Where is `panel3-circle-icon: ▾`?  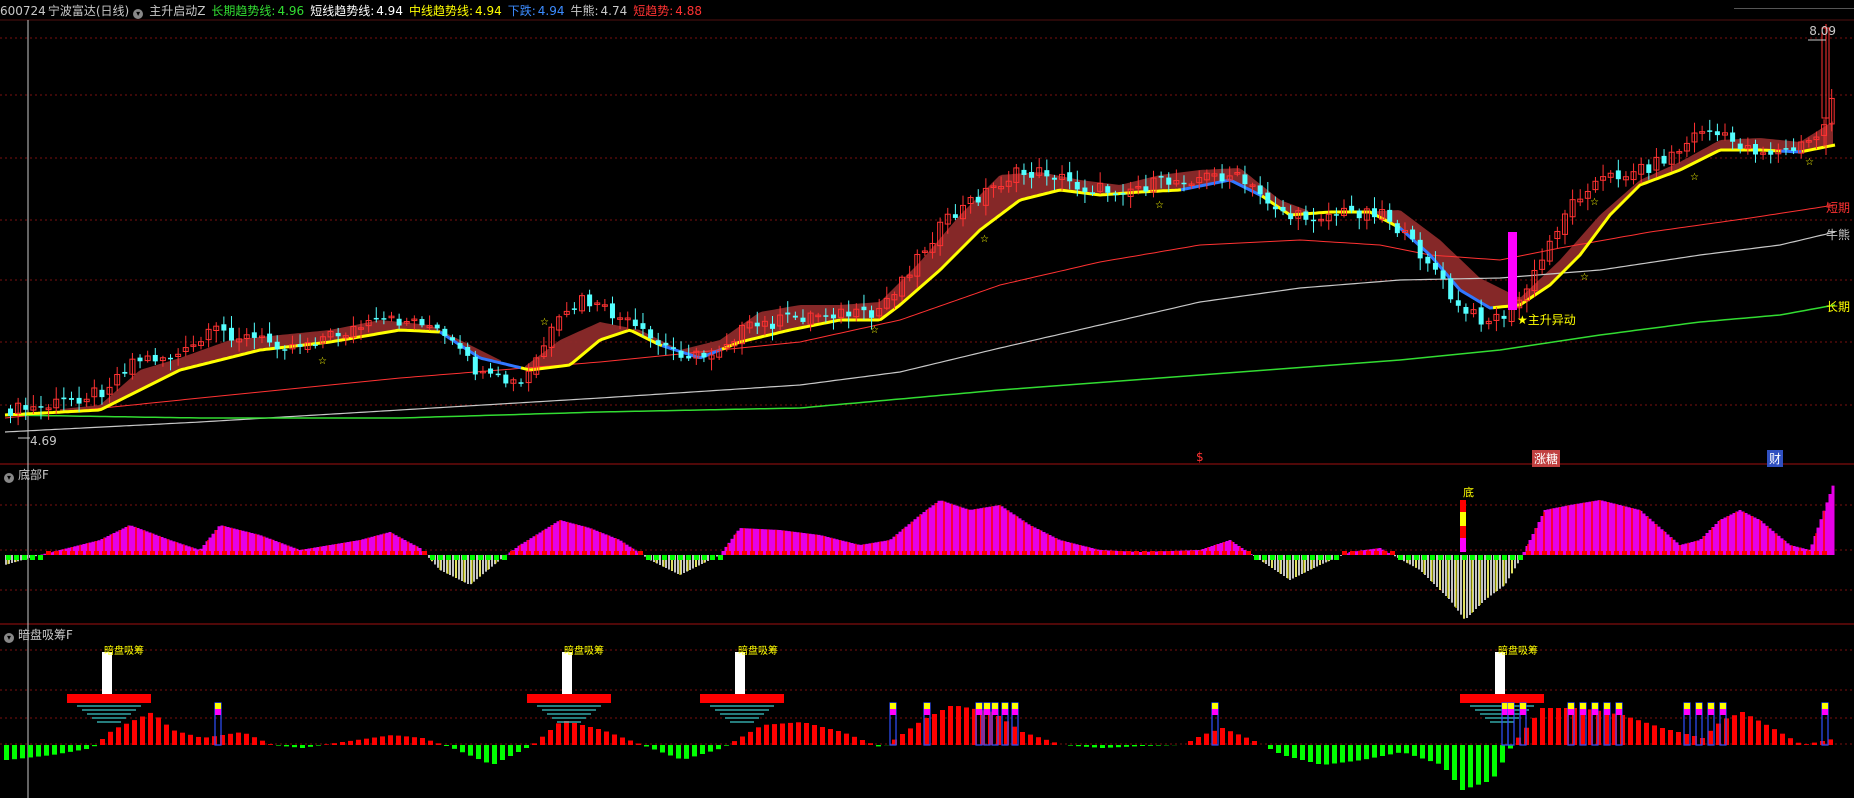
panel3-circle-icon: ▾ is located at coordinates (9, 638).